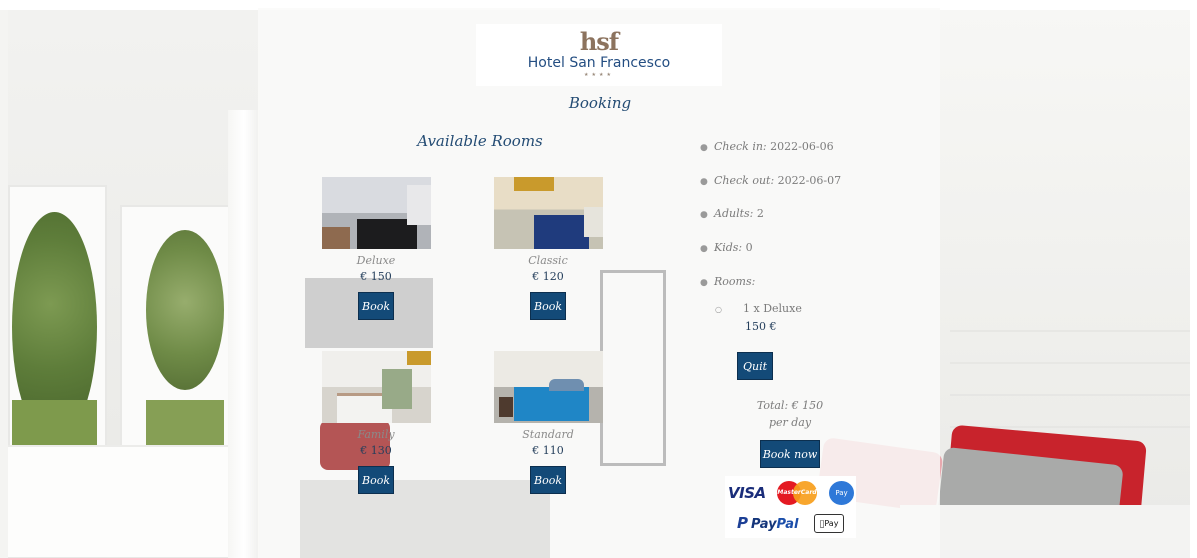 The image size is (1197, 558). I want to click on room-photo-classic, so click(548, 213).